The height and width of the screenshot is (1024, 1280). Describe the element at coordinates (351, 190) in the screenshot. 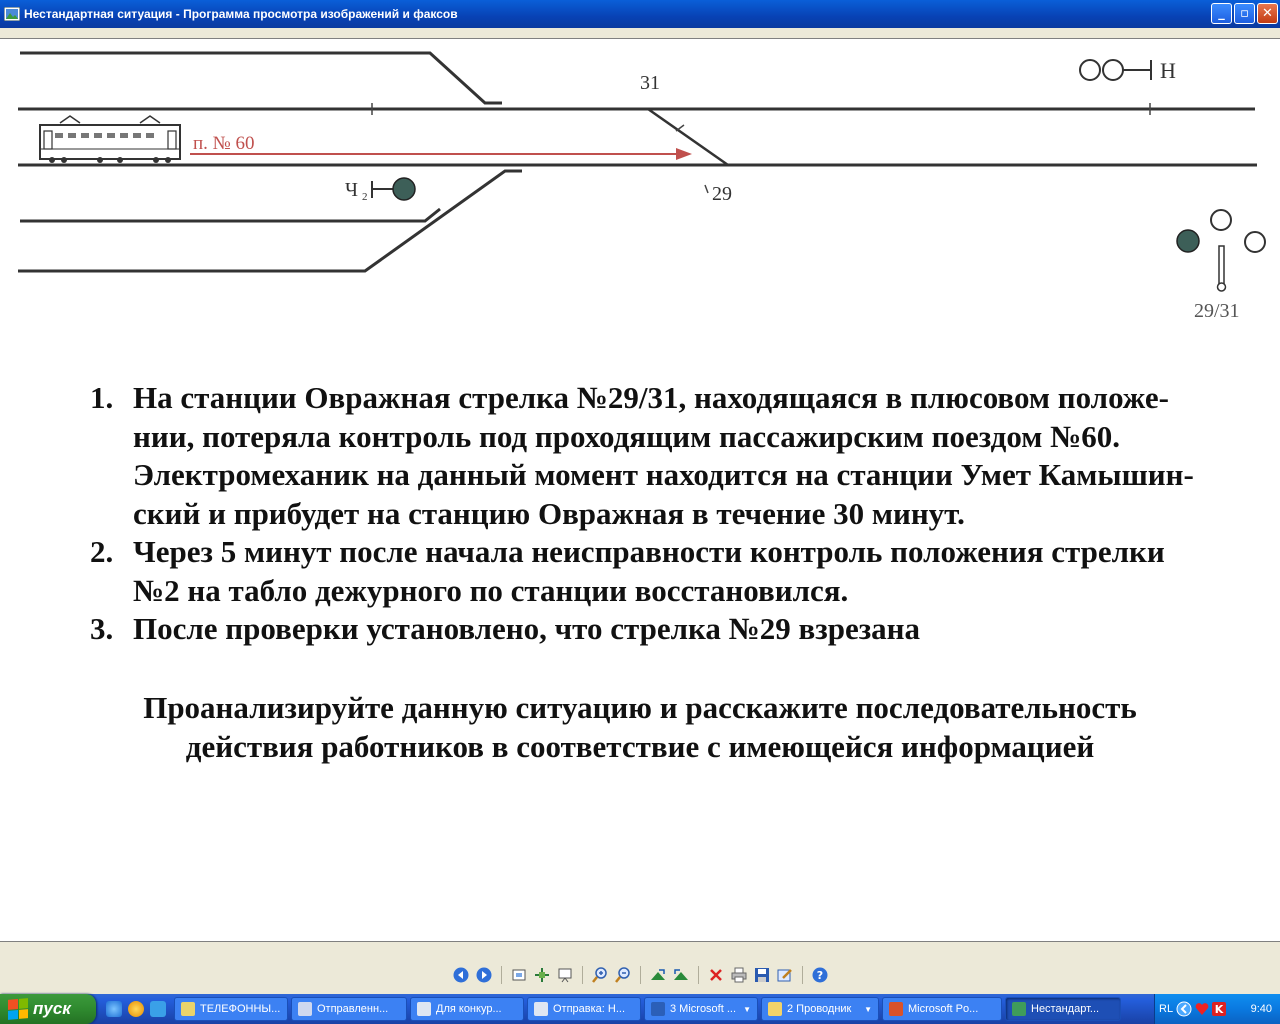

I see `svg-text: Ч` at that location.